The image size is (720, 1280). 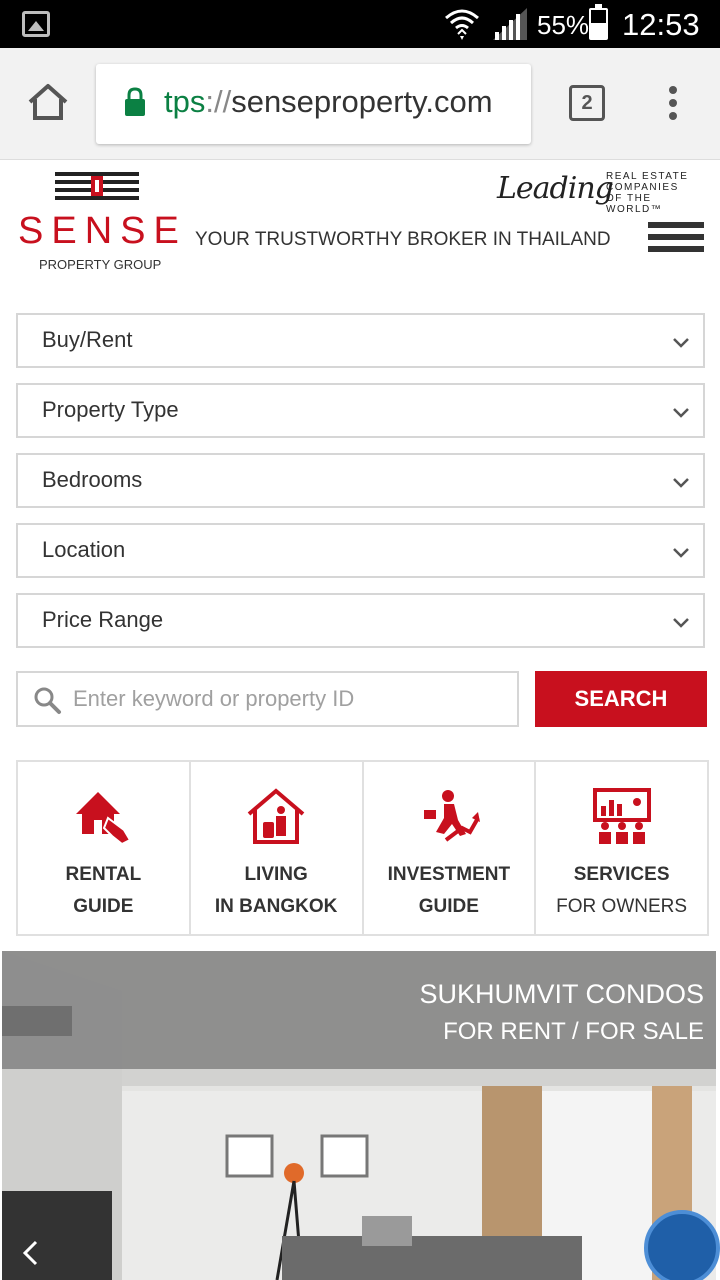 I want to click on price-range-select: Price Range, so click(x=360, y=620).